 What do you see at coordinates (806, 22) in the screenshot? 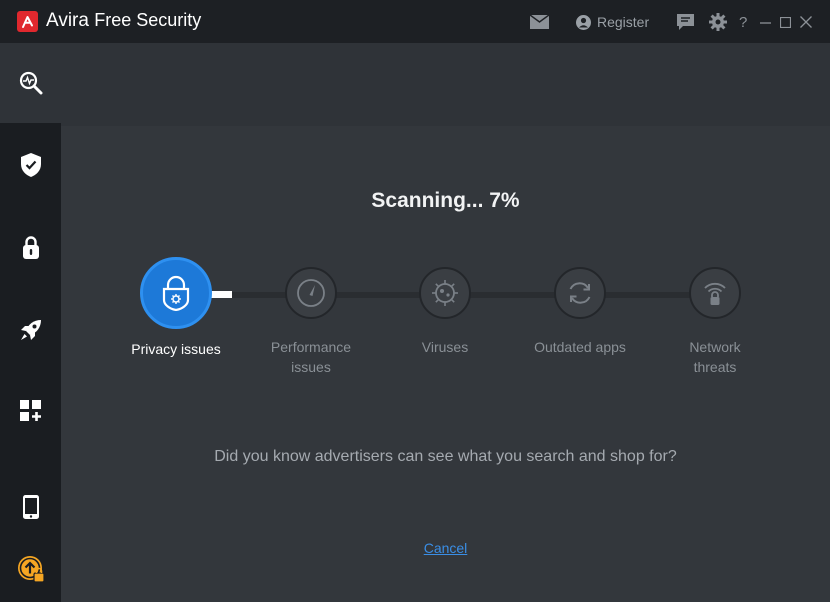
I see `close-icon` at bounding box center [806, 22].